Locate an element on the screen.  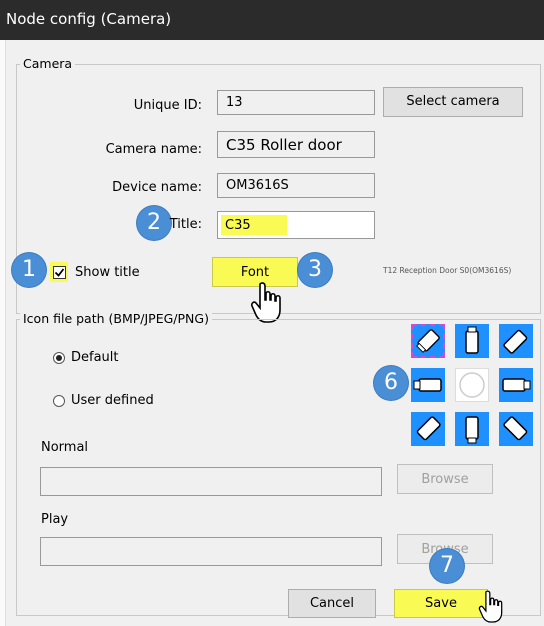
default-radio is located at coordinates (59, 358).